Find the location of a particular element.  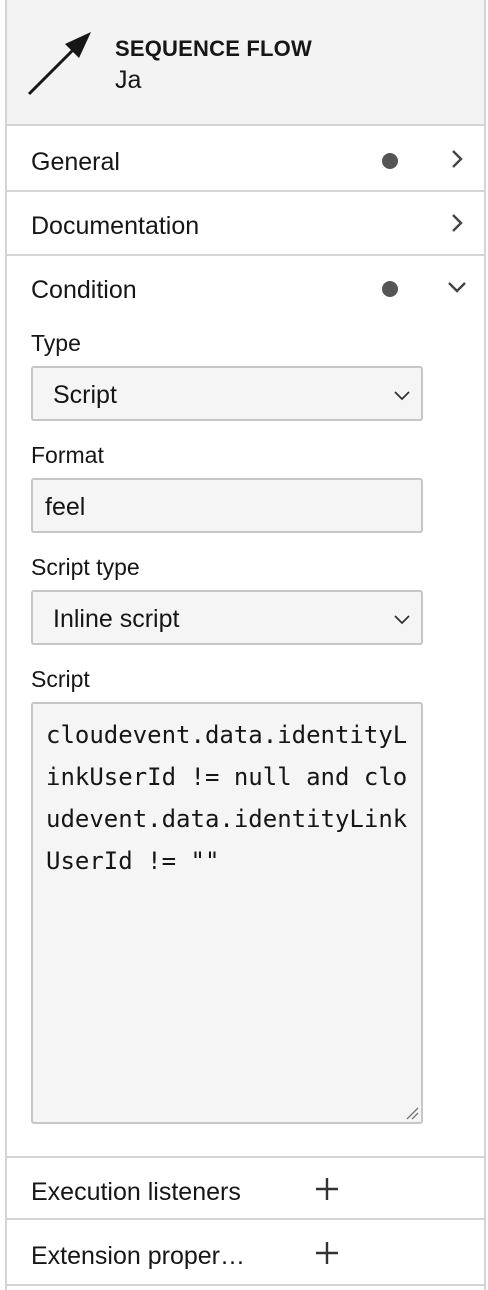

script-label: Script is located at coordinates (60, 679).